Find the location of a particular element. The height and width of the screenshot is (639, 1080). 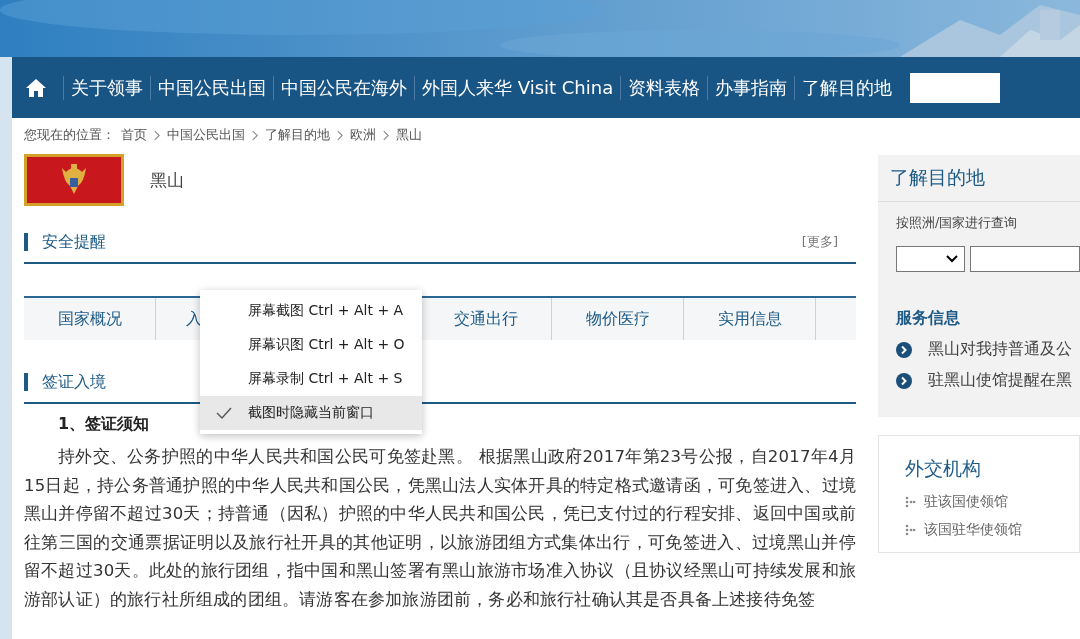

service-link: 驻黑山使馆提醒在黑 is located at coordinates (1000, 380).